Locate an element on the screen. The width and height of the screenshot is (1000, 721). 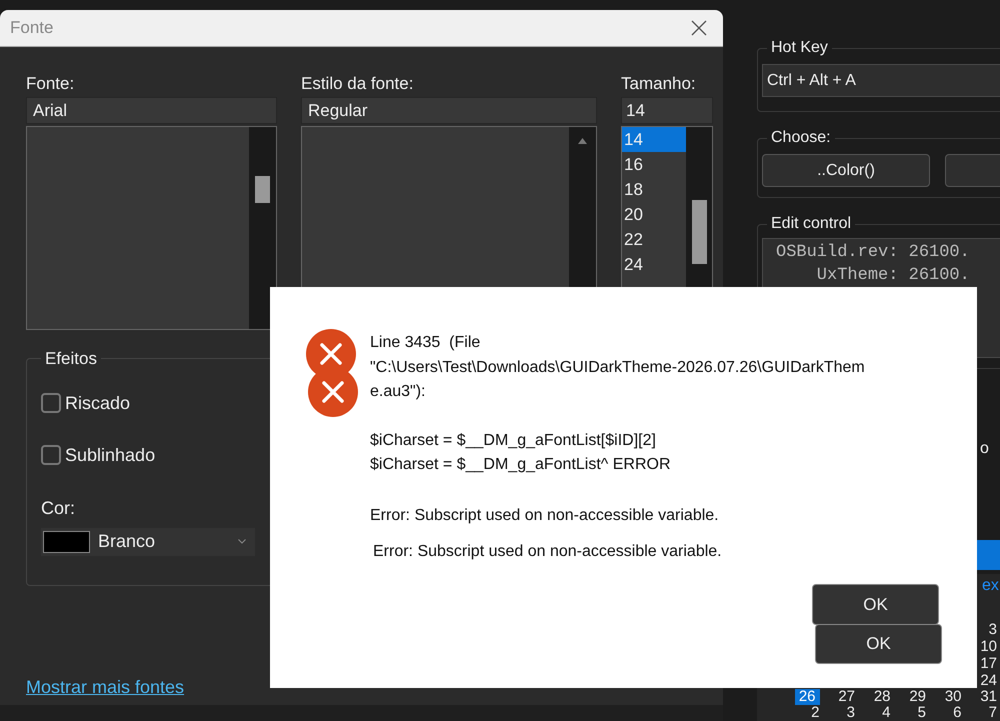
code-line: $iCharset = $__DM_g_aFontList^ ERROR is located at coordinates (521, 465).